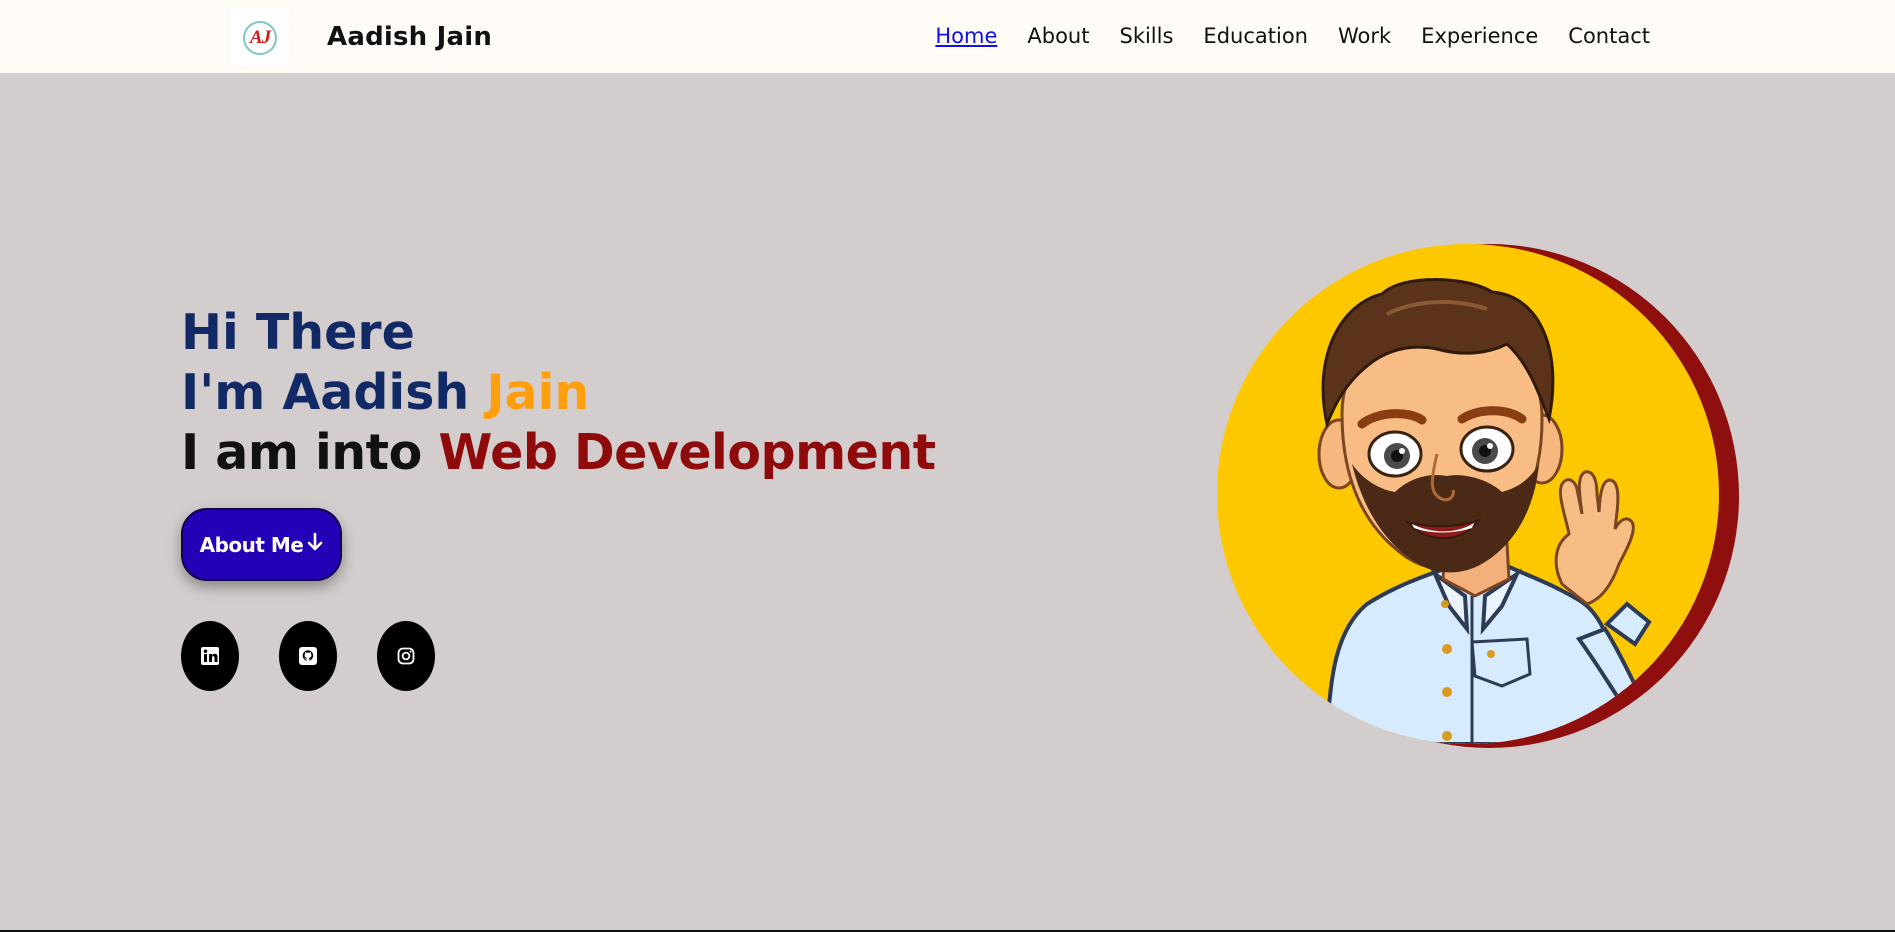 This screenshot has height=932, width=1895. I want to click on name-accent: Jain, so click(538, 392).